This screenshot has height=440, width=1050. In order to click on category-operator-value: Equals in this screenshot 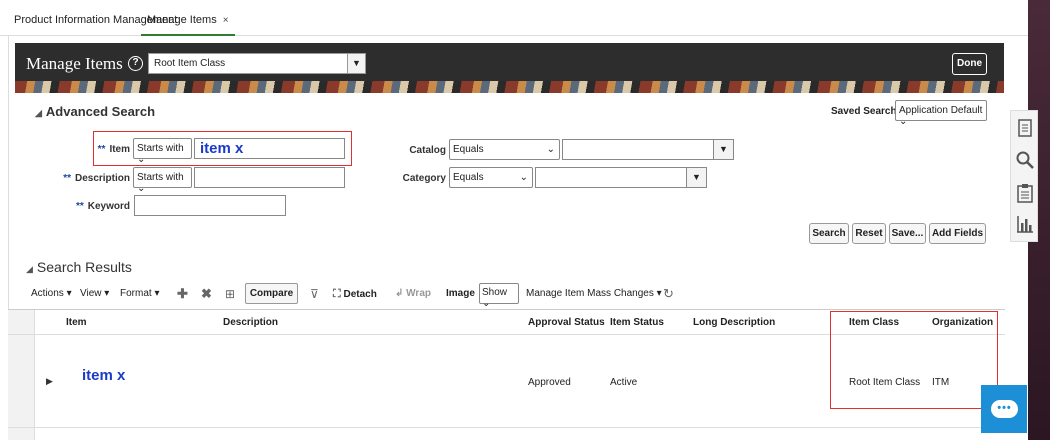, I will do `click(468, 177)`.